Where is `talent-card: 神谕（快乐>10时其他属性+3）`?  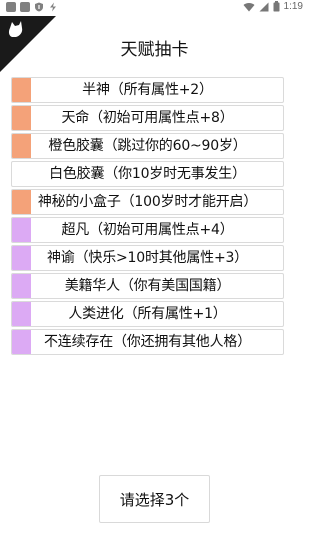
talent-card: 神谕（快乐>10时其他属性+3） is located at coordinates (147, 258).